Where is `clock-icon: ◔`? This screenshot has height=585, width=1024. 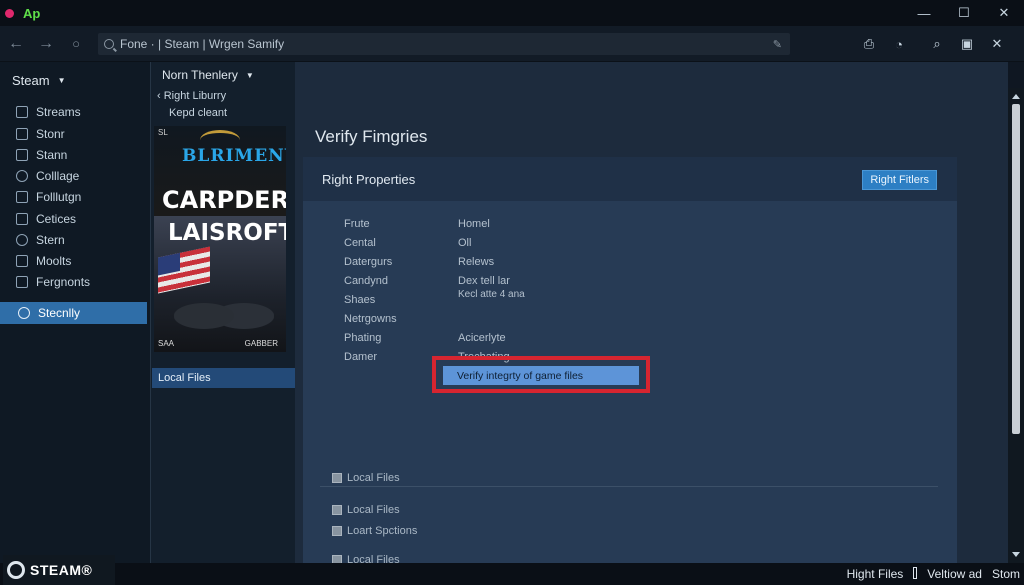
clock-icon: ◔ is located at coordinates (899, 44).